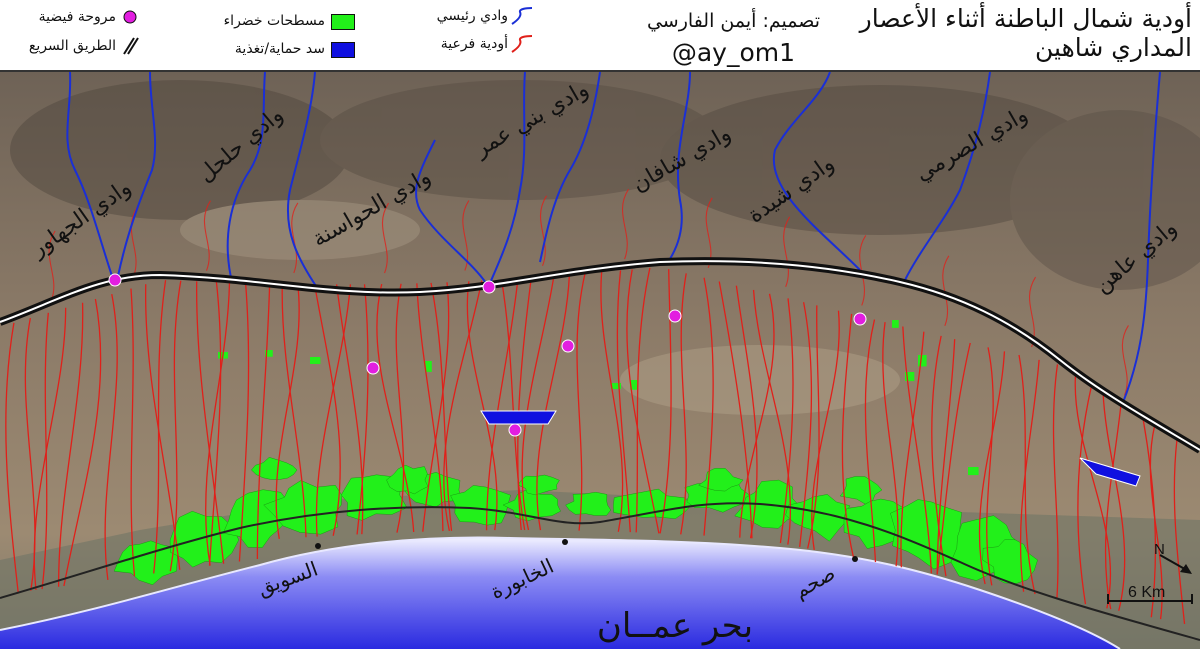  What do you see at coordinates (522, 44) in the screenshot?
I see `sub-wadi-legend-icon` at bounding box center [522, 44].